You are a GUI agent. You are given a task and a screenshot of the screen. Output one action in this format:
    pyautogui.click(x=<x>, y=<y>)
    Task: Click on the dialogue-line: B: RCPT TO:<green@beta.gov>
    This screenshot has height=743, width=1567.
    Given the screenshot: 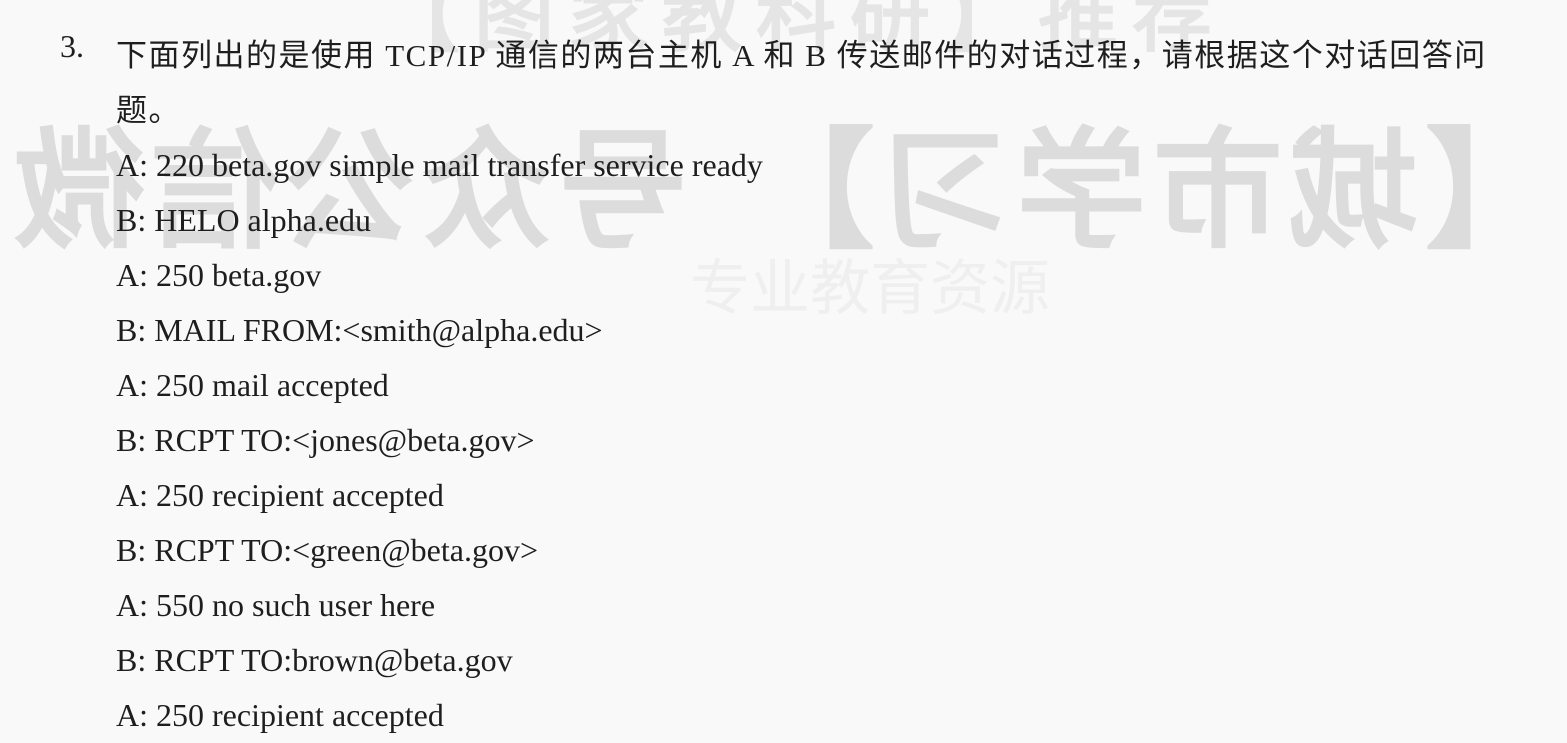 What is the action you would take?
    pyautogui.click(x=327, y=550)
    